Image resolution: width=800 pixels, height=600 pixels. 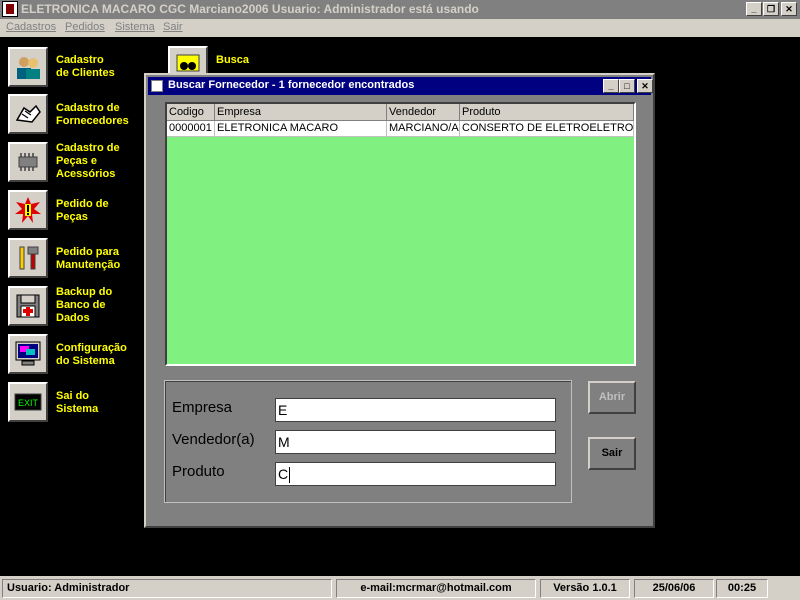 What do you see at coordinates (612, 453) in the screenshot?
I see `sair-button: Sair` at bounding box center [612, 453].